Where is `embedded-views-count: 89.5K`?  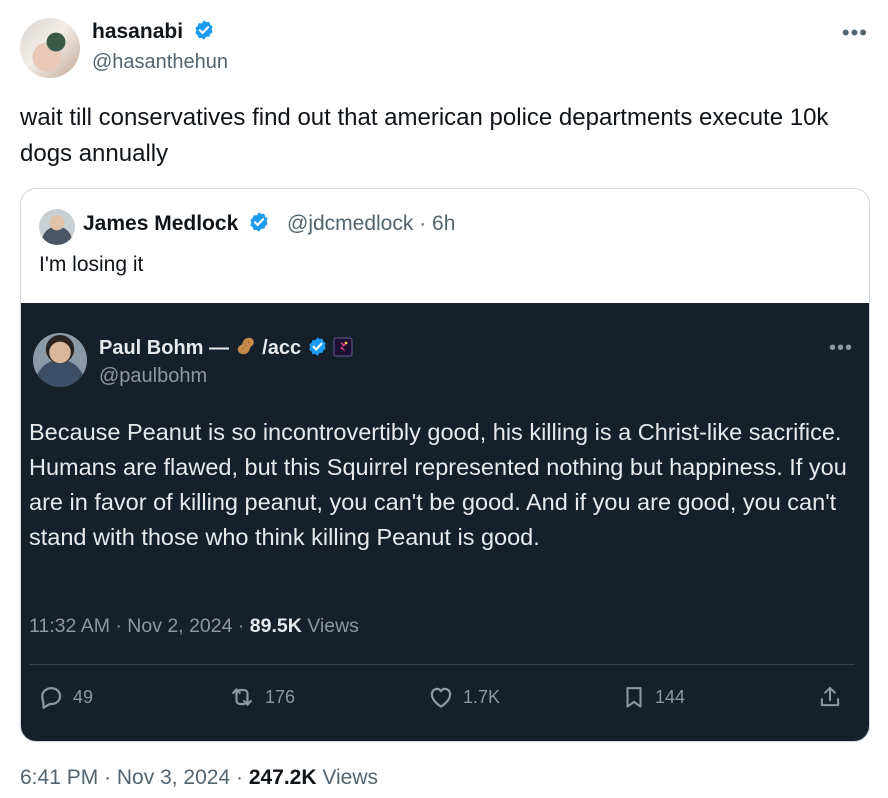
embedded-views-count: 89.5K is located at coordinates (275, 626).